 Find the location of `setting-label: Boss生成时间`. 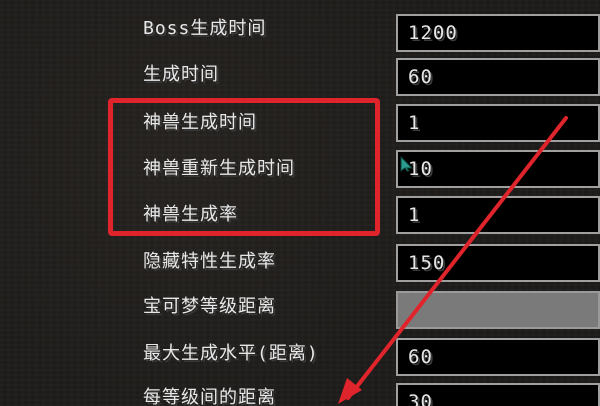

setting-label: Boss生成时间 is located at coordinates (205, 28).